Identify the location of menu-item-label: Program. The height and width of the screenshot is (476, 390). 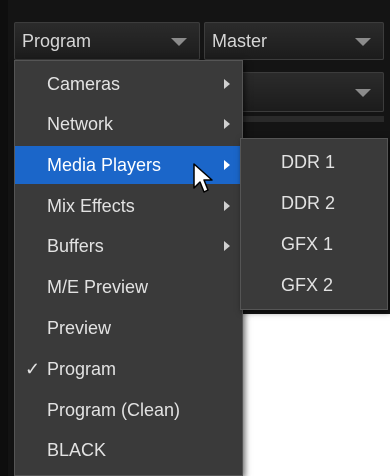
(82, 369).